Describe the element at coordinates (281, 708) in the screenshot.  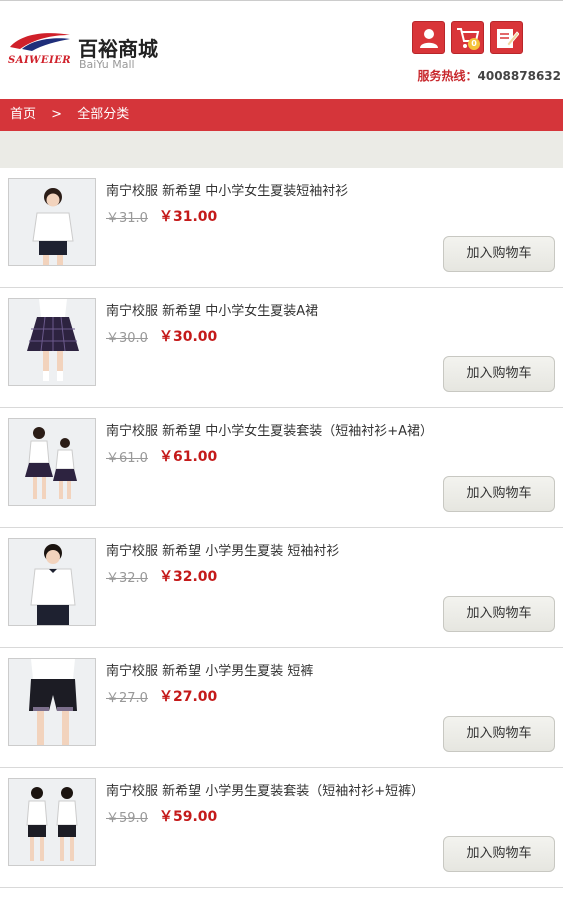
I see `product-item: 南宁校服 新希望 小学男生夏装 短裤 ￥27.0 ￥27.00 加入购物车` at that location.